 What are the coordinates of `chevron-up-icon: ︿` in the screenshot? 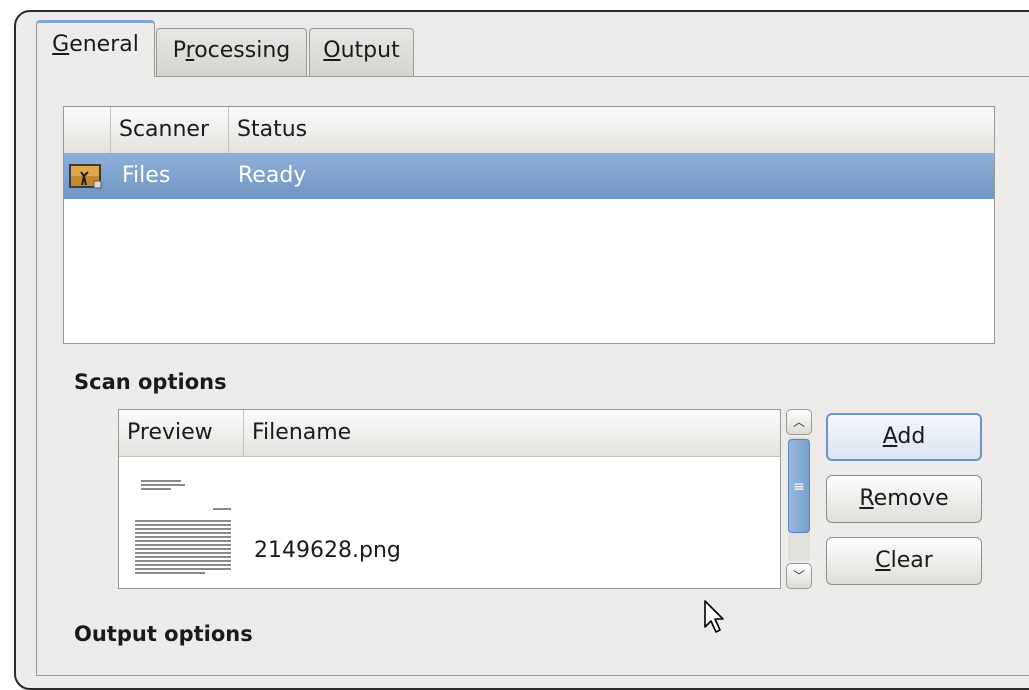 It's located at (798, 422).